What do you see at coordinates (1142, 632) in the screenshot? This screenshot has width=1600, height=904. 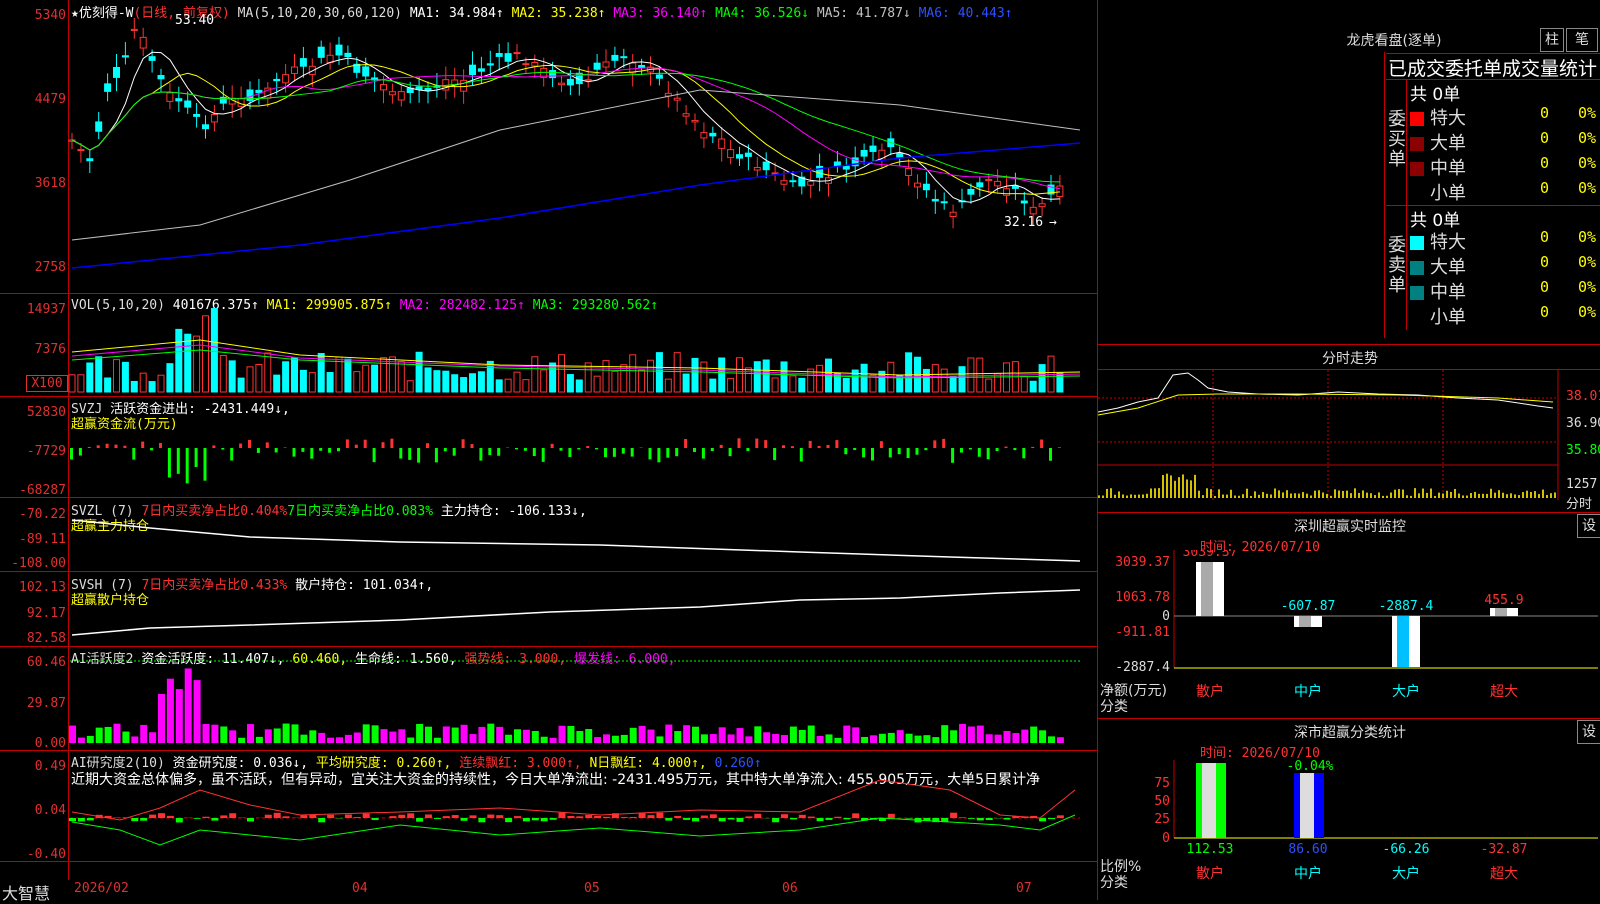 I see `sz-y-tick: -911.81` at bounding box center [1142, 632].